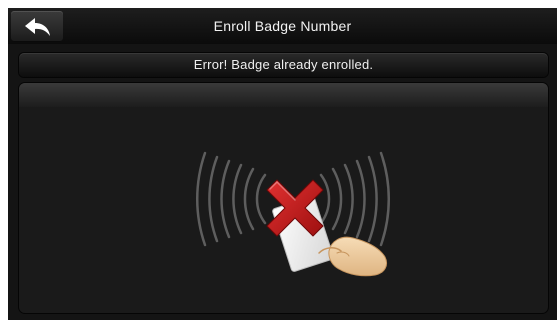 This screenshot has width=557, height=320. What do you see at coordinates (293, 214) in the screenshot?
I see `badge-error-illustration` at bounding box center [293, 214].